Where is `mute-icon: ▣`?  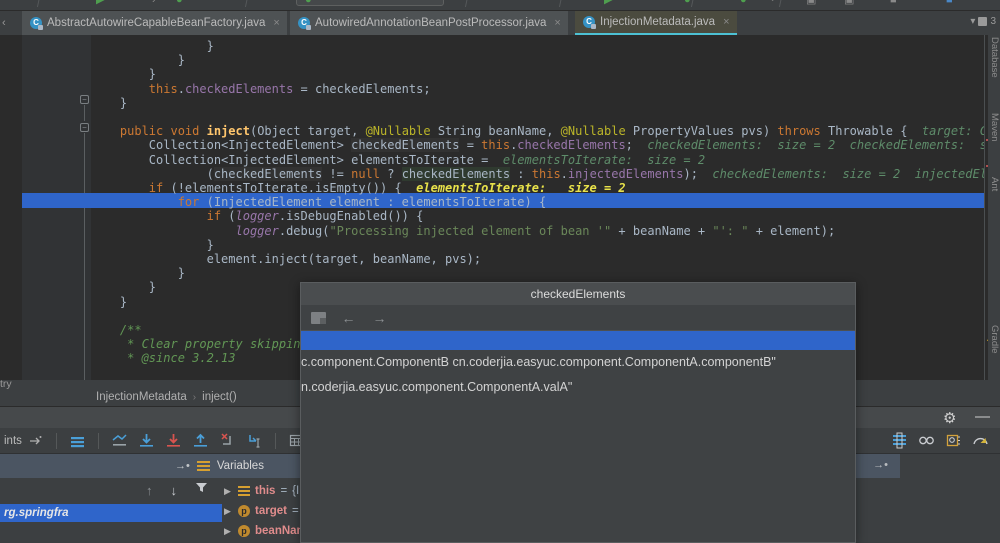
mute-icon: ▣ is located at coordinates (811, 3).